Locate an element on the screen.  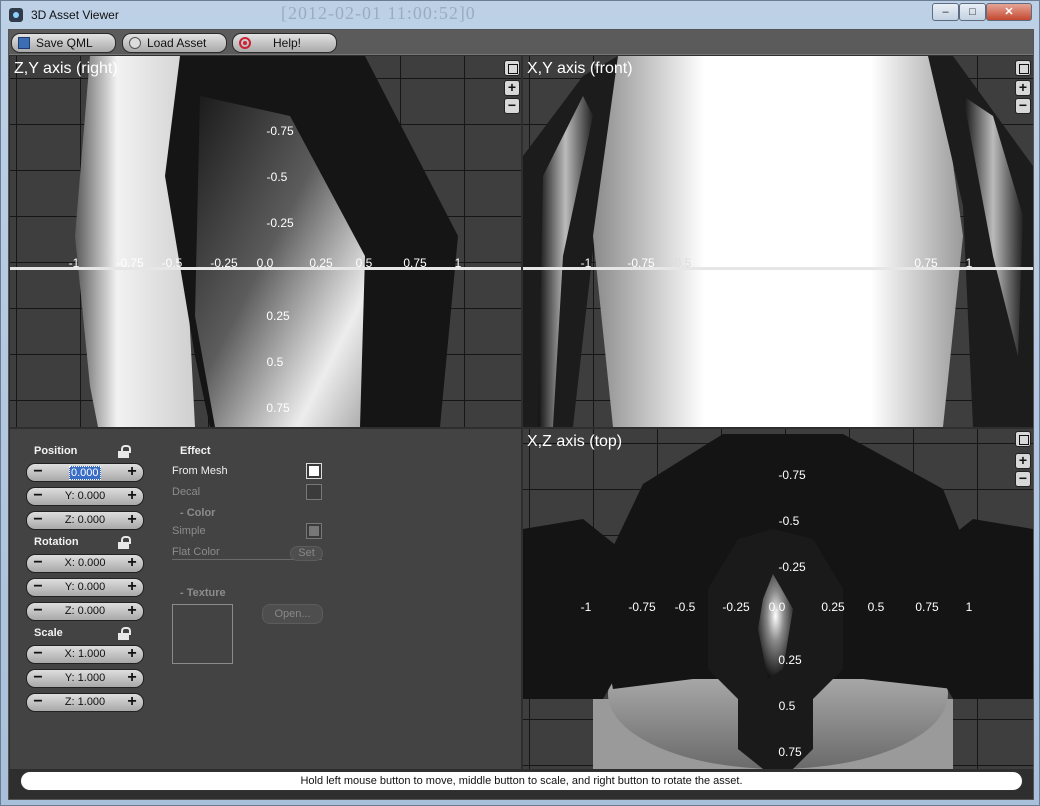
decal-label: Decal is located at coordinates (186, 492).